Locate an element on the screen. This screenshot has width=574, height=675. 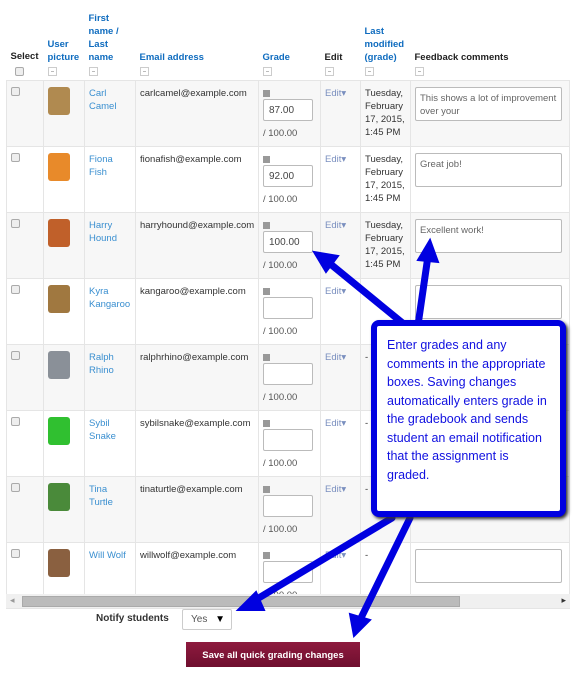
arrow-to-feedback is located at coordinates (423, 290).